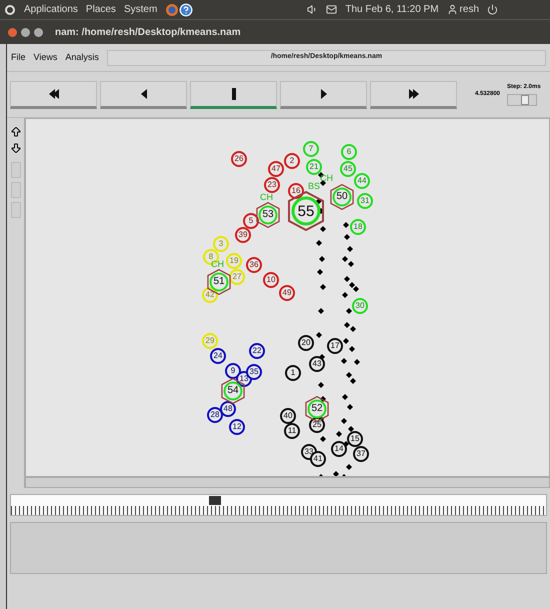  Describe the element at coordinates (148, 33) in the screenshot. I see `window-title: nam: /home/resh/Desktop/kmeans.nam` at that location.